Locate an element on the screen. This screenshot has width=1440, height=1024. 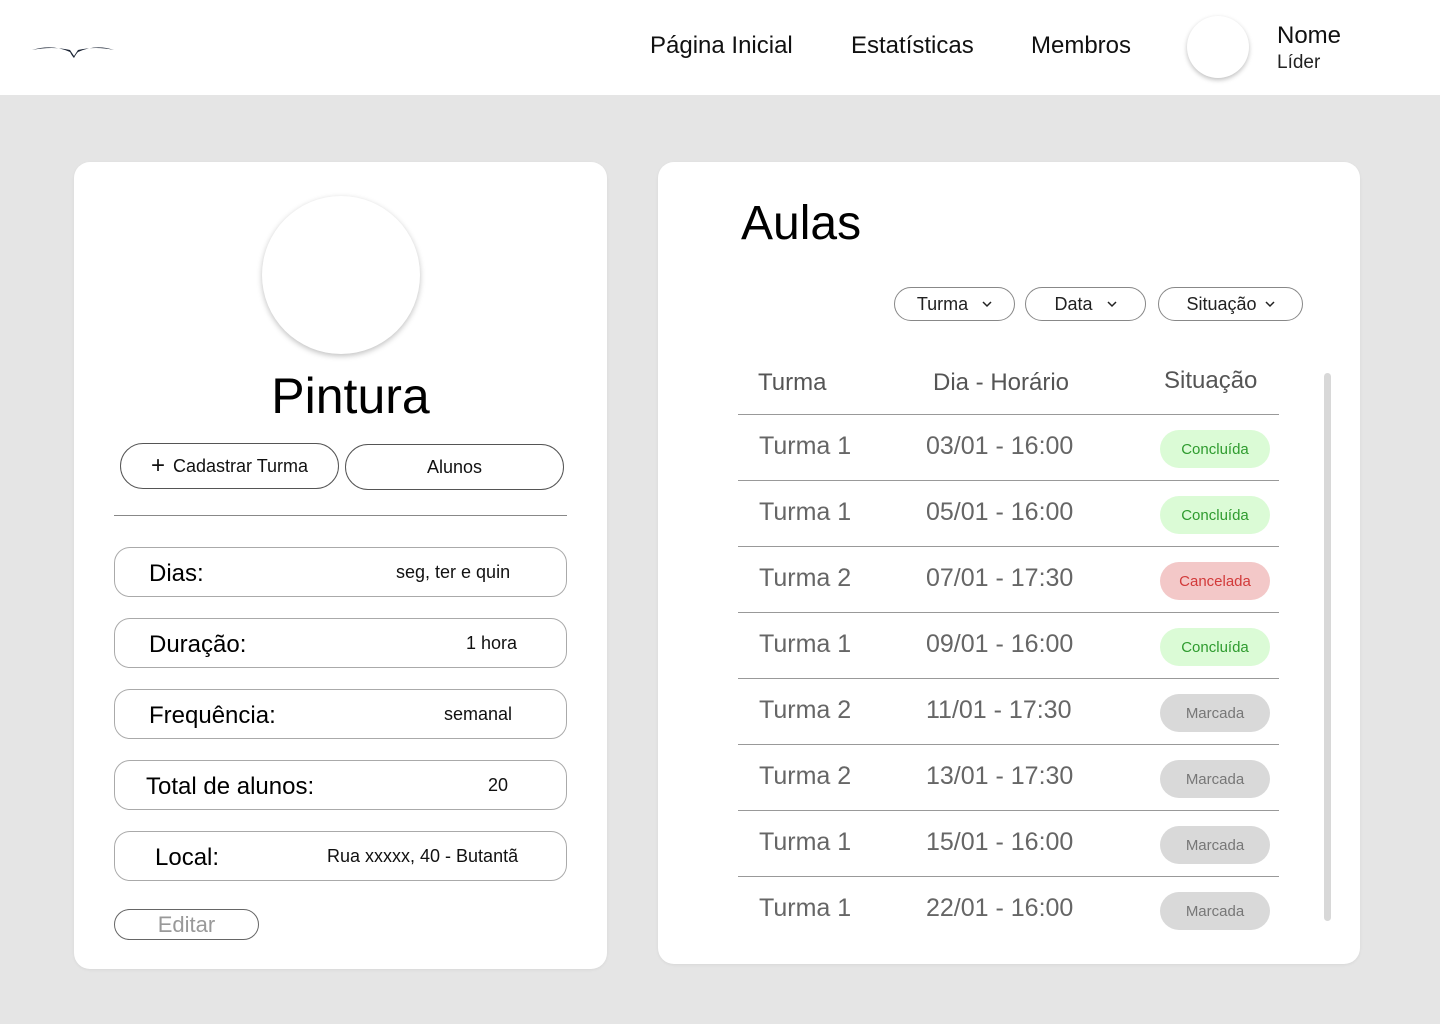
info-value: semanal is located at coordinates (478, 714).